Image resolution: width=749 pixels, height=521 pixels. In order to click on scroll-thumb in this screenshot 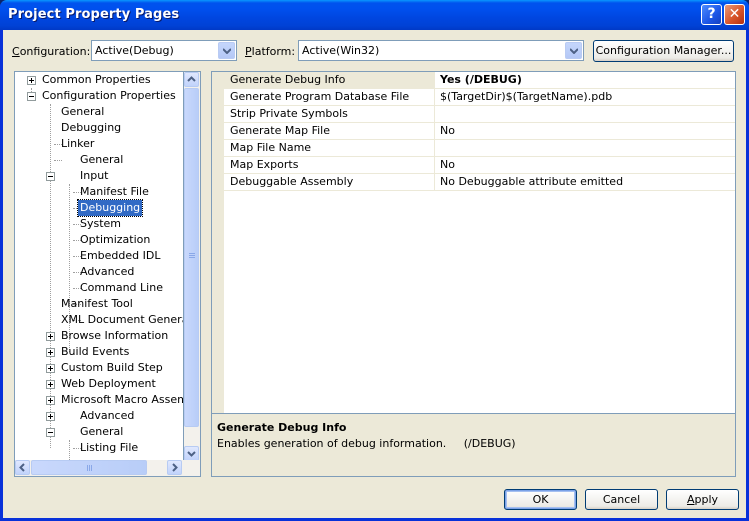, I will do `click(191, 257)`.